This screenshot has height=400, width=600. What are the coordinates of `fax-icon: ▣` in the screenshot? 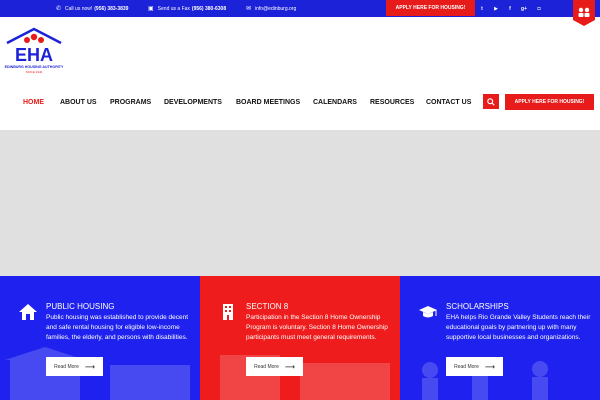 It's located at (151, 8).